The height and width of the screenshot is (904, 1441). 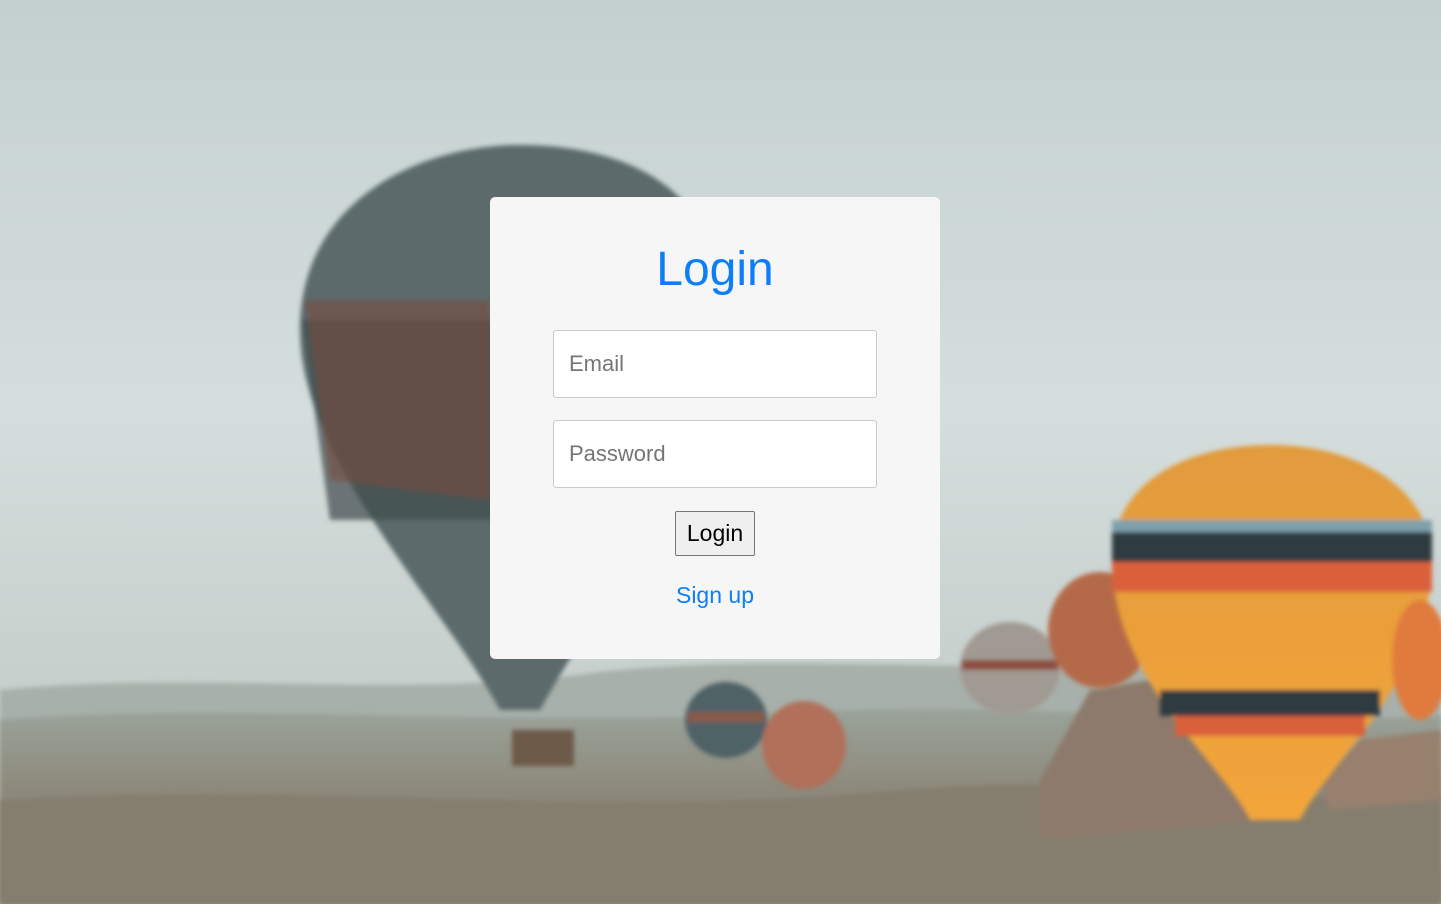 What do you see at coordinates (715, 454) in the screenshot?
I see `password-input` at bounding box center [715, 454].